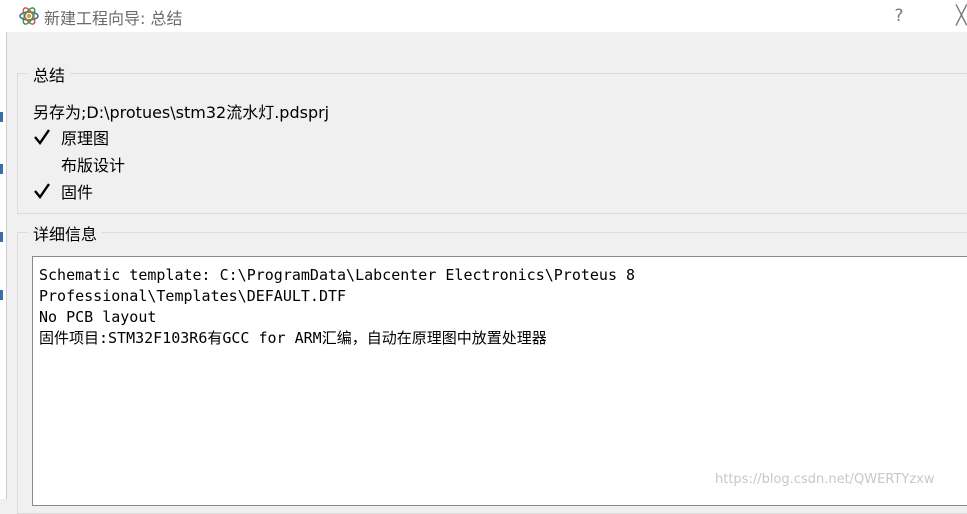  I want to click on details-group-title: 详细信息, so click(65, 233).